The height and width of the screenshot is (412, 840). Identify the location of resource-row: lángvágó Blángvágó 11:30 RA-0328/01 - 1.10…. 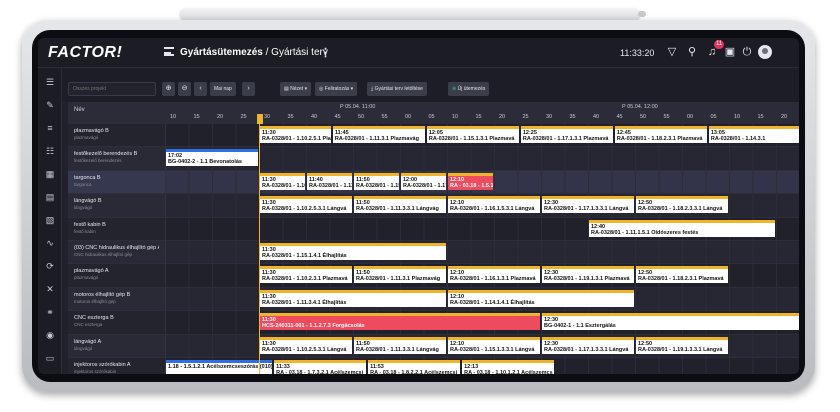
(433, 206).